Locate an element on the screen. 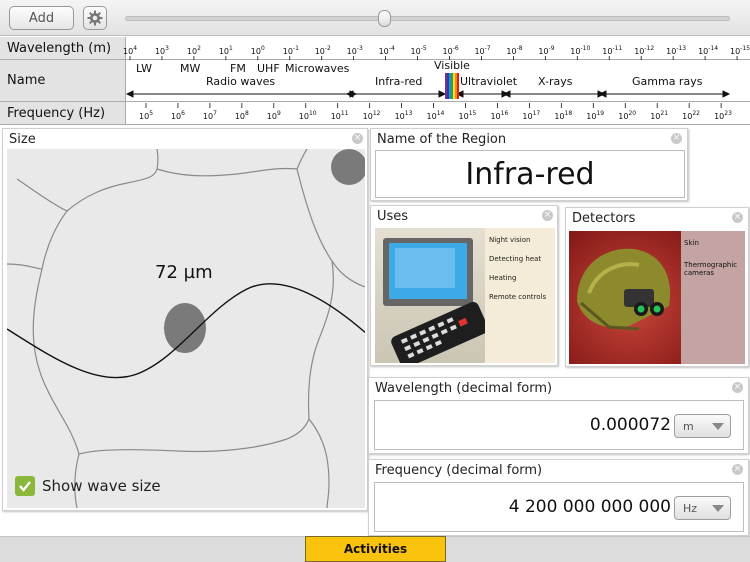 The image size is (750, 562). close-uses-panel-icon: × is located at coordinates (547, 215).